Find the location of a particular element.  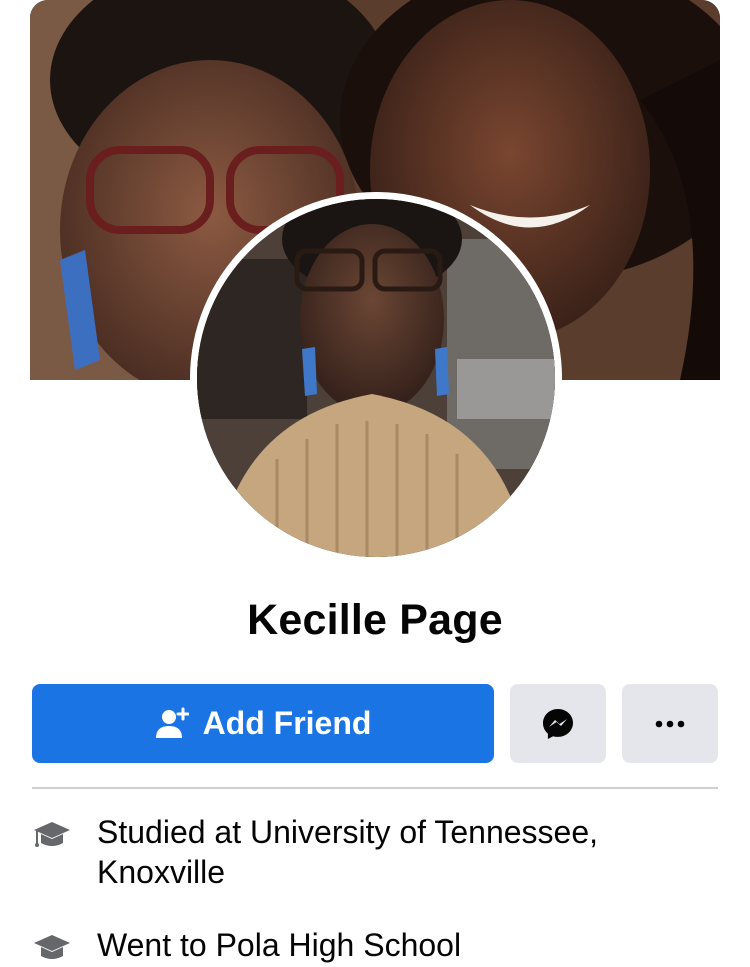

more-dots-icon is located at coordinates (670, 723).